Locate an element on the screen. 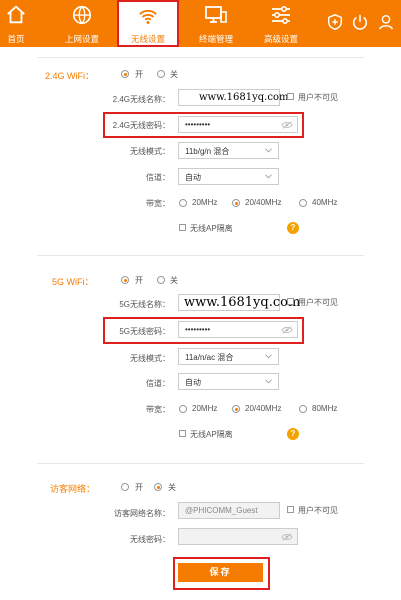 This screenshot has width=401, height=600. wifi24-hidden-checkbox is located at coordinates (290, 96).